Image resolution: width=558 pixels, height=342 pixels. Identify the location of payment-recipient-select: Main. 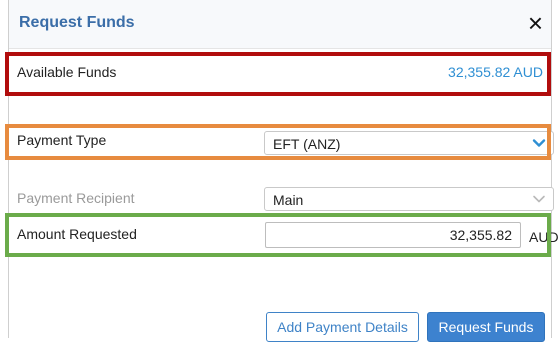
(409, 199).